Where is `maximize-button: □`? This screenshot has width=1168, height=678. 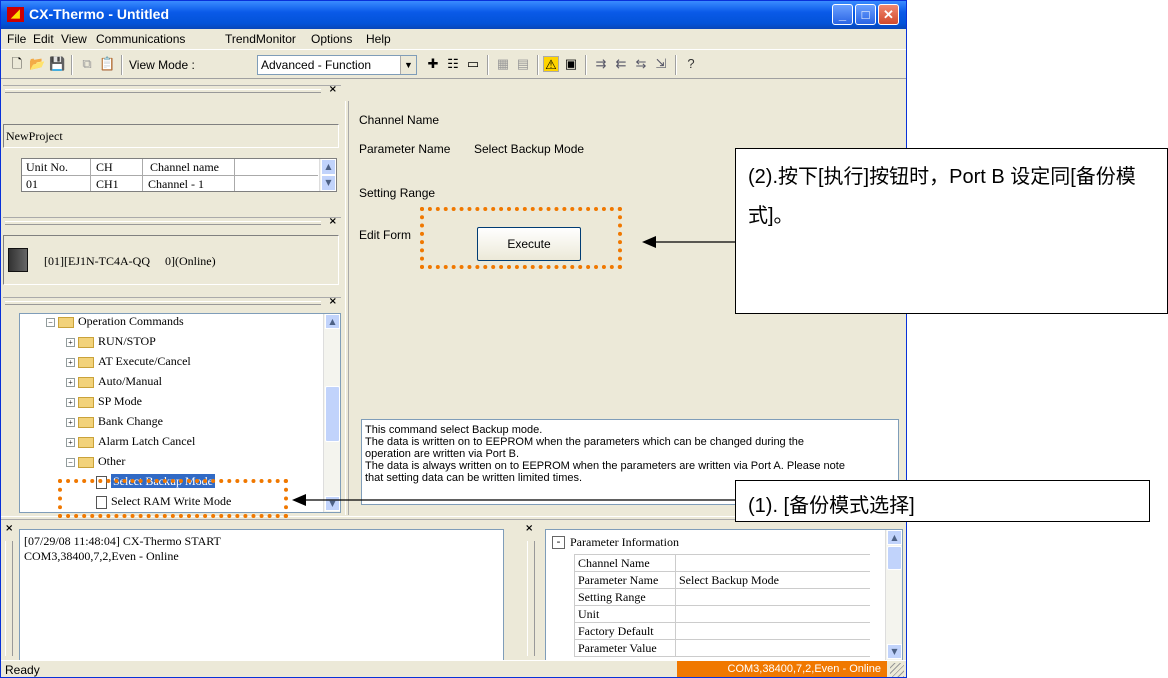 maximize-button: □ is located at coordinates (865, 14).